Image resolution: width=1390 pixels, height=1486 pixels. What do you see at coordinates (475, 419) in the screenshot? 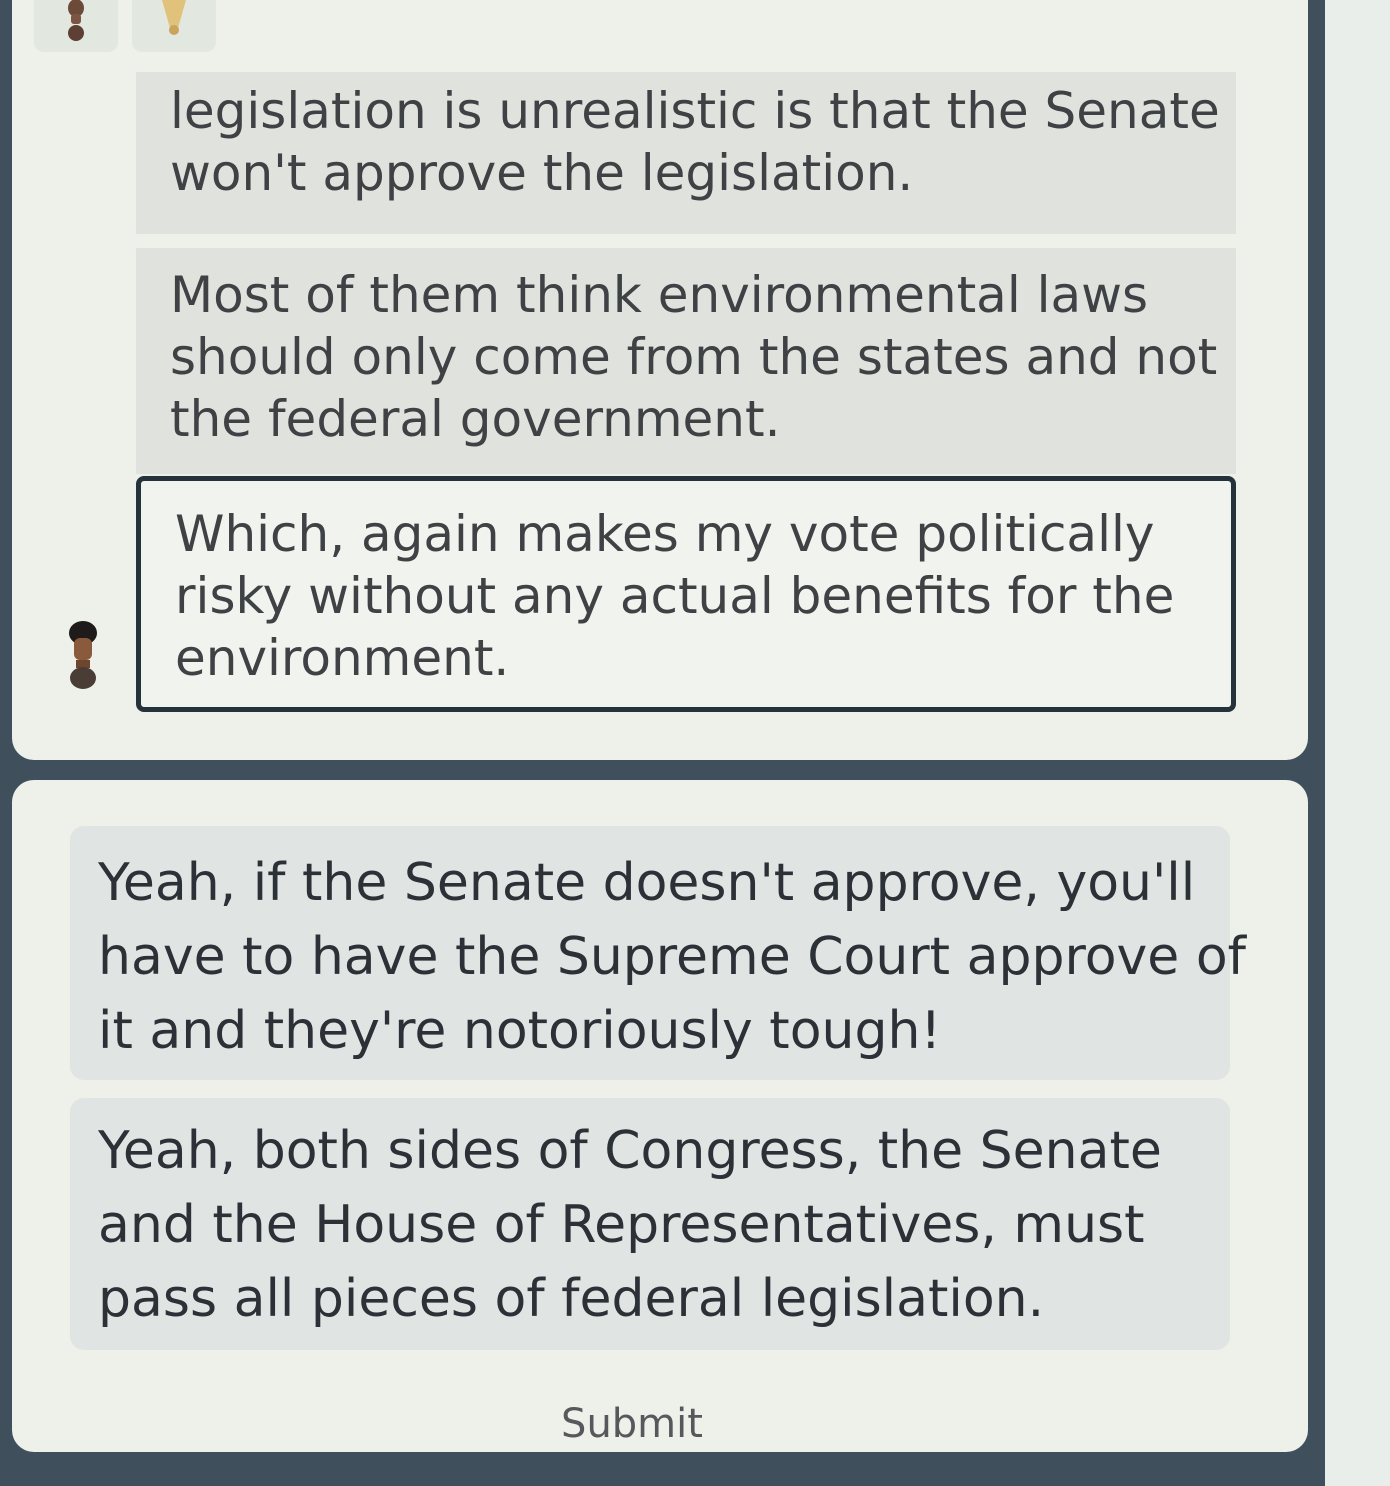
I see `message-line: the federal government.` at bounding box center [475, 419].